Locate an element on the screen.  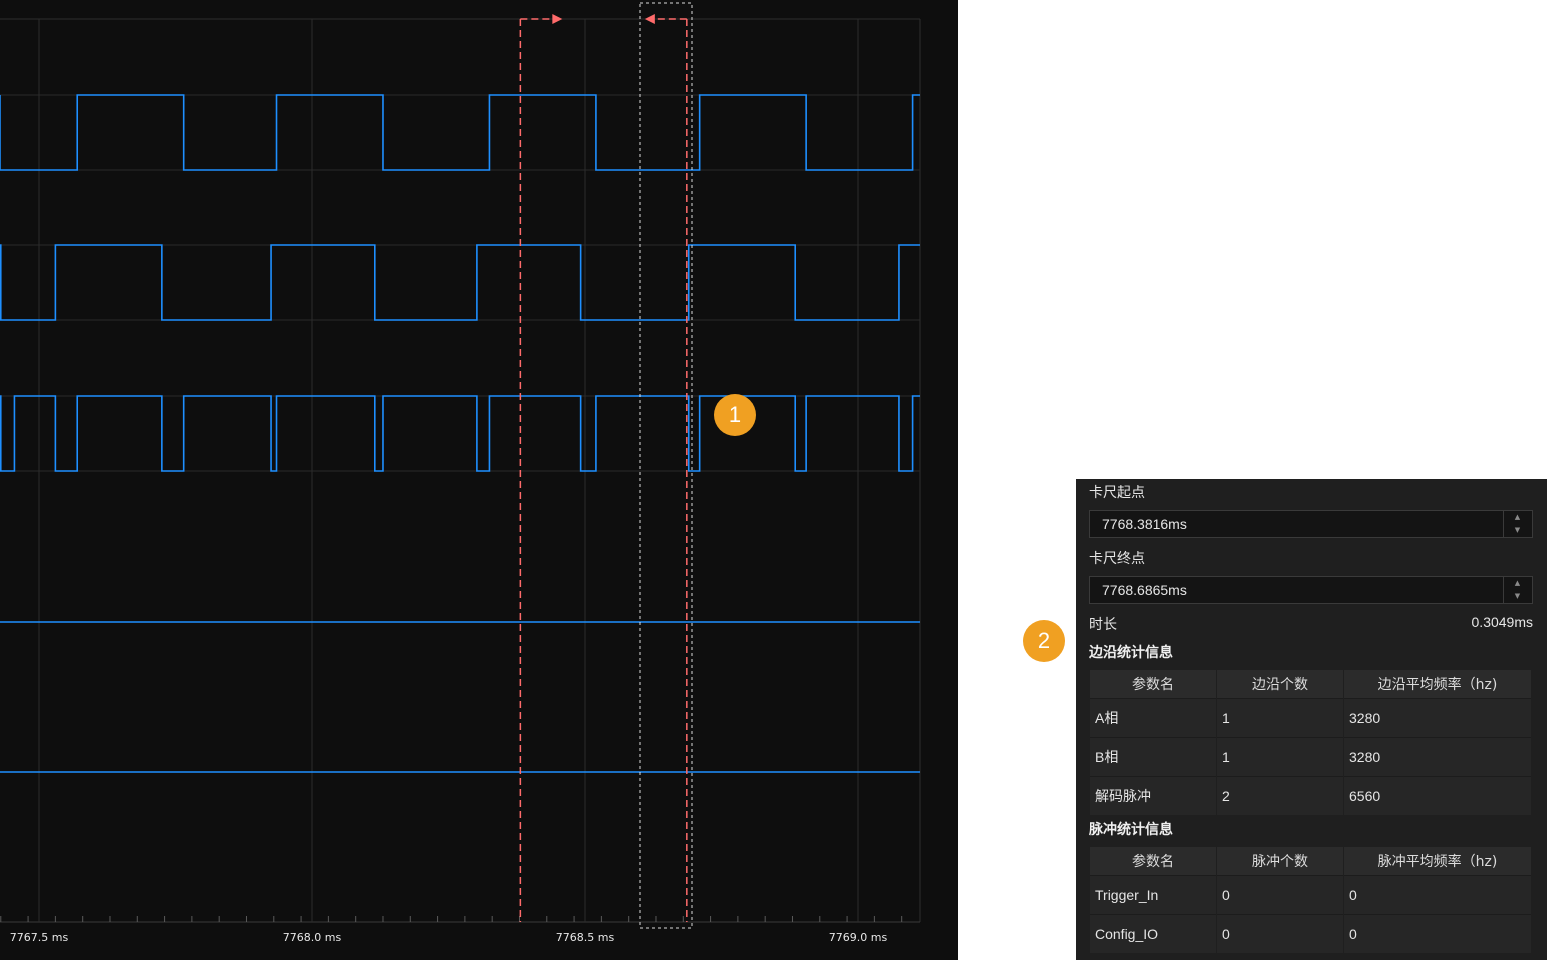
caliper-end-label: 卡尺终点 is located at coordinates (1117, 559).